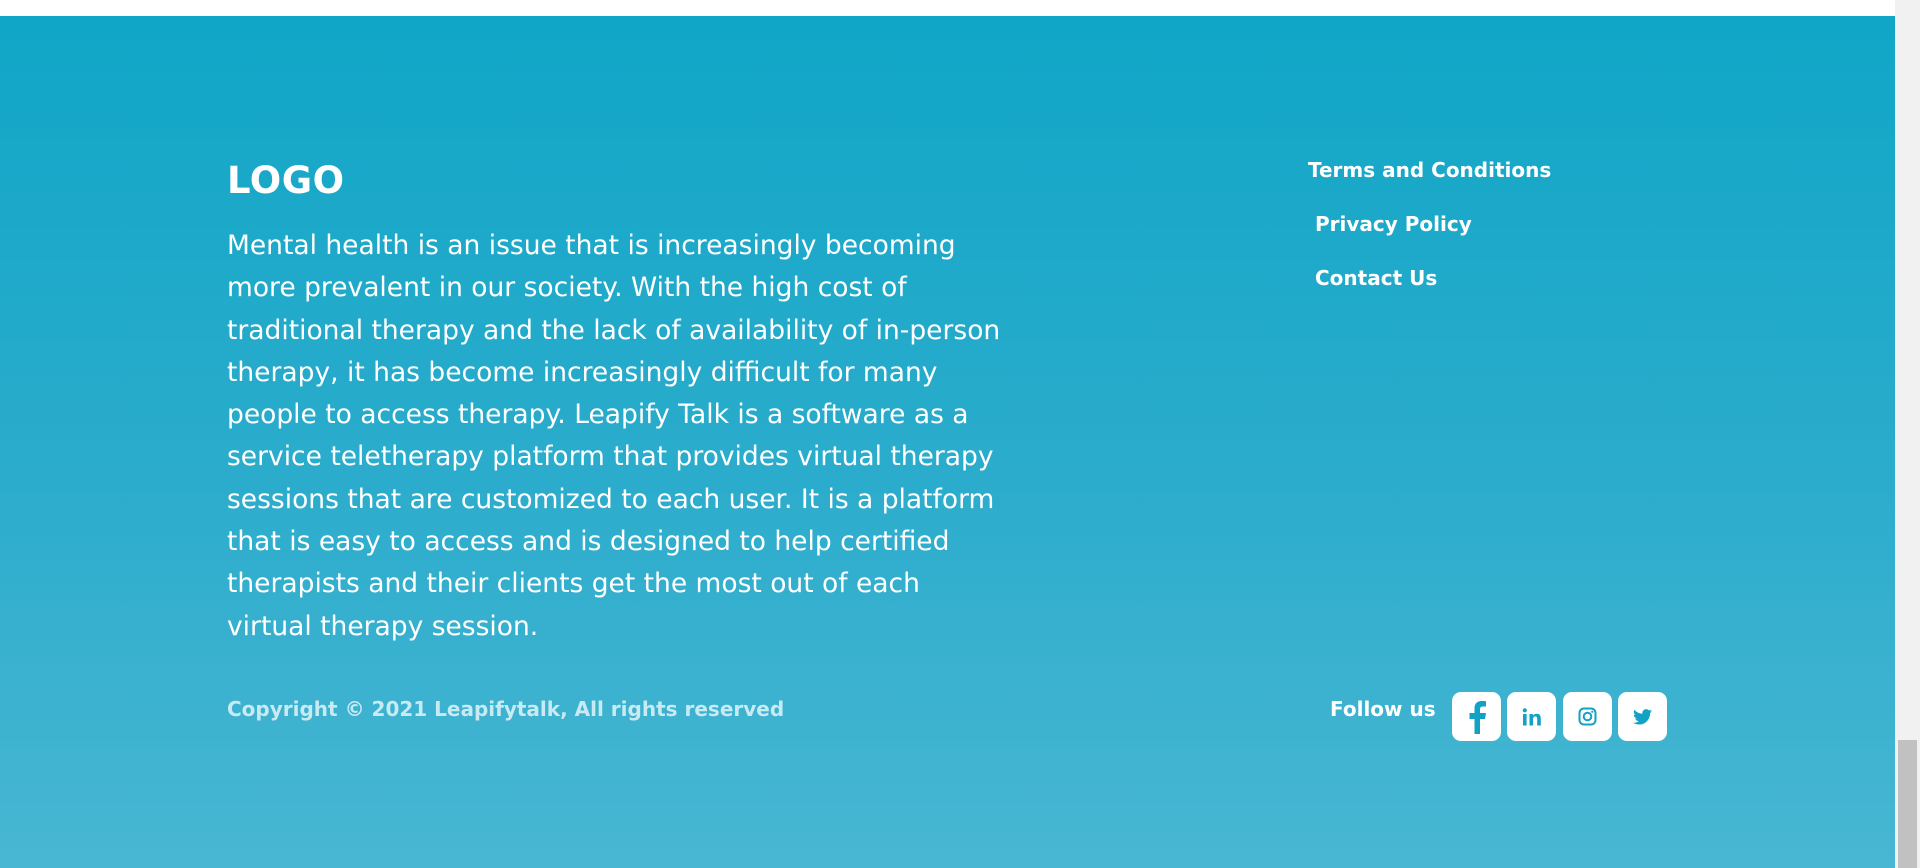 This screenshot has width=1920, height=868. What do you see at coordinates (1429, 293) in the screenshot?
I see `footer-link-item: Contact Us` at bounding box center [1429, 293].